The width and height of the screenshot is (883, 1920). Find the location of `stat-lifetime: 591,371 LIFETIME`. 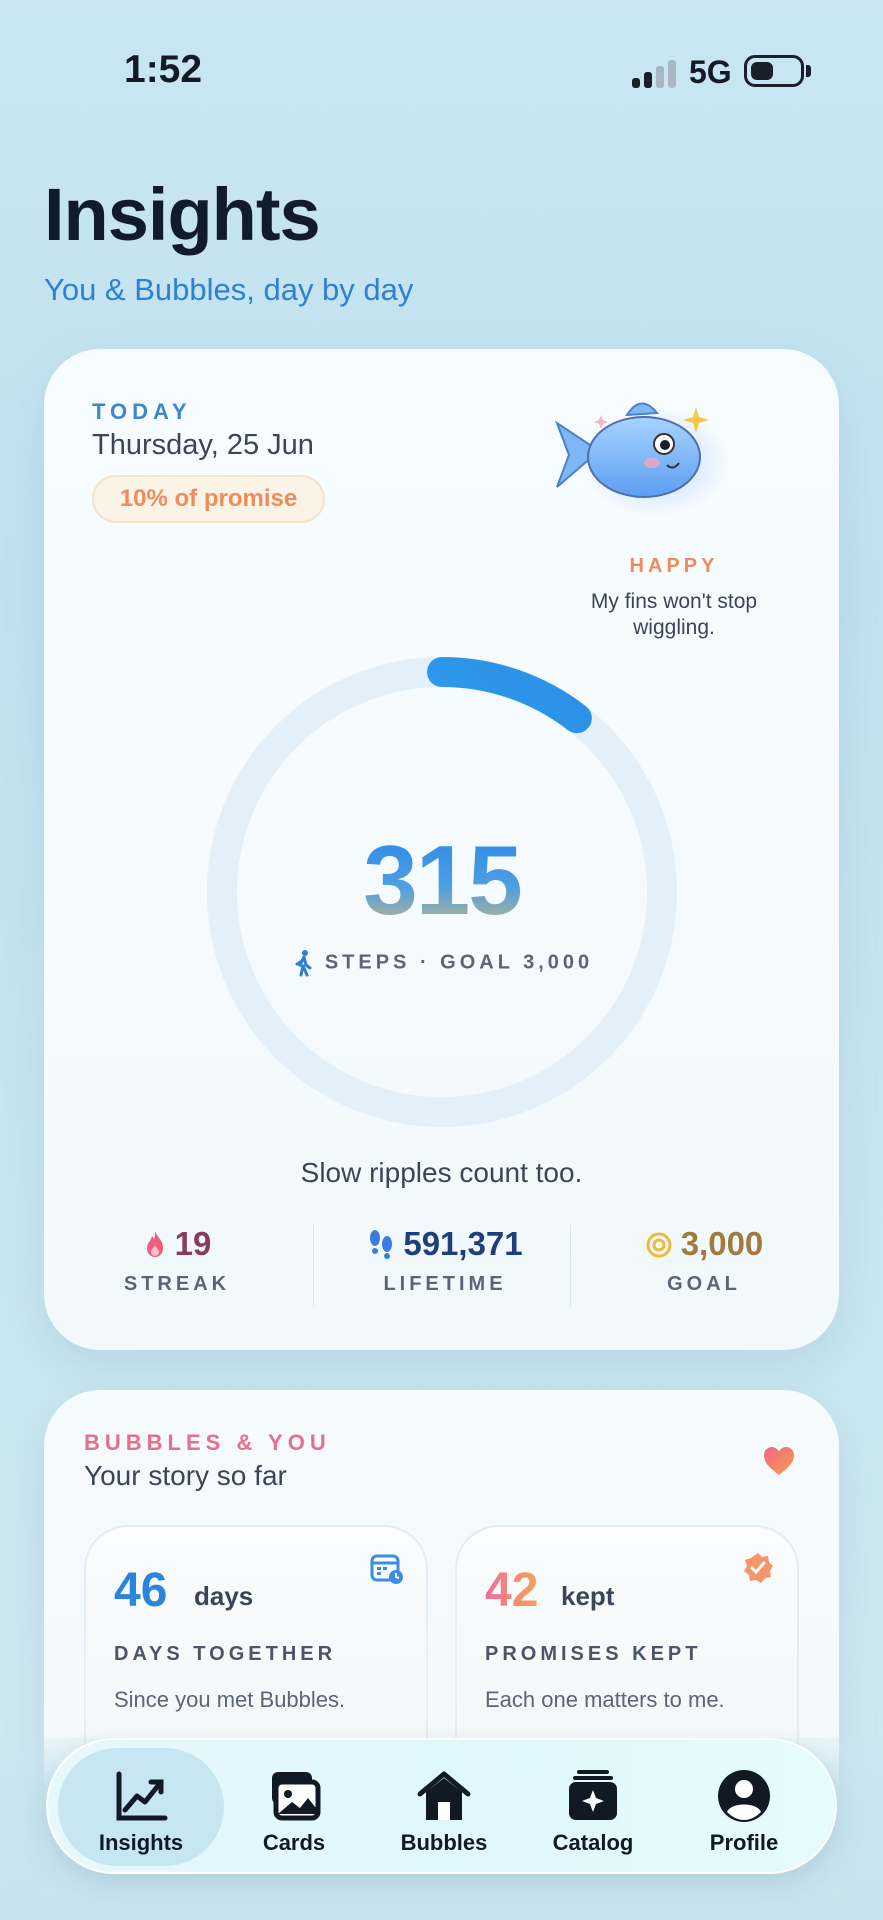

stat-lifetime: 591,371 LIFETIME is located at coordinates (445, 1265).